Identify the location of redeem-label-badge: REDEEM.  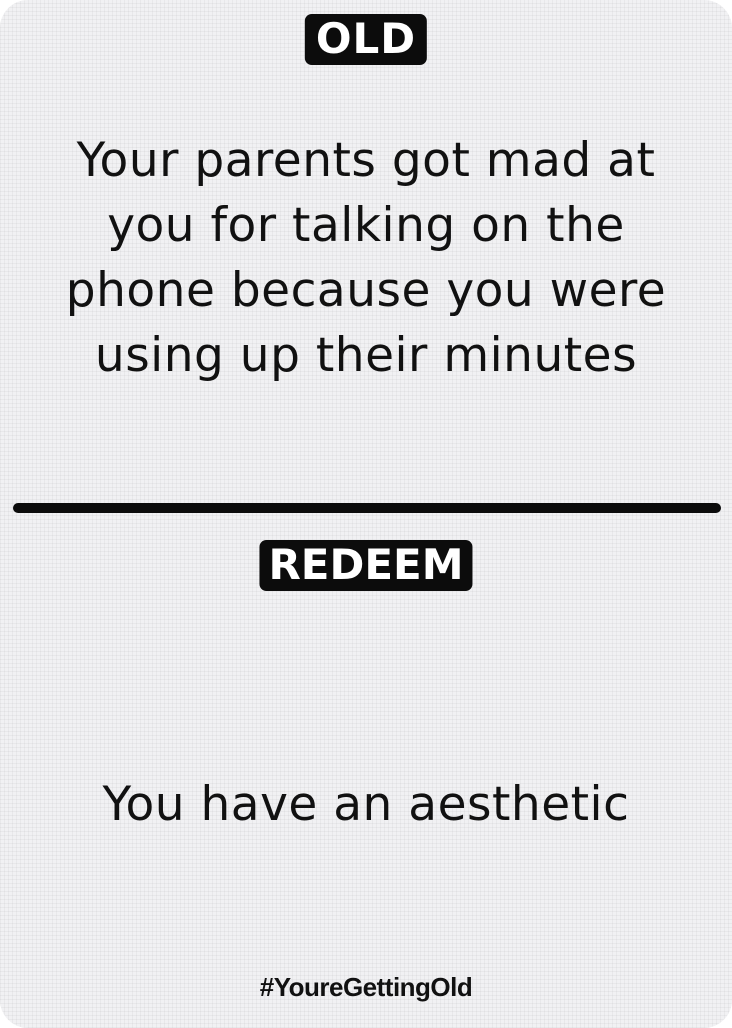
(366, 565).